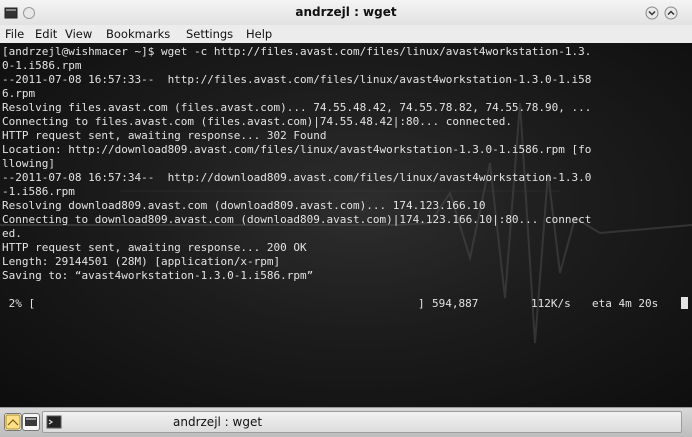 This screenshot has width=692, height=437. Describe the element at coordinates (38, 191) in the screenshot. I see `terminal-line: -1.i586.rpm` at that location.